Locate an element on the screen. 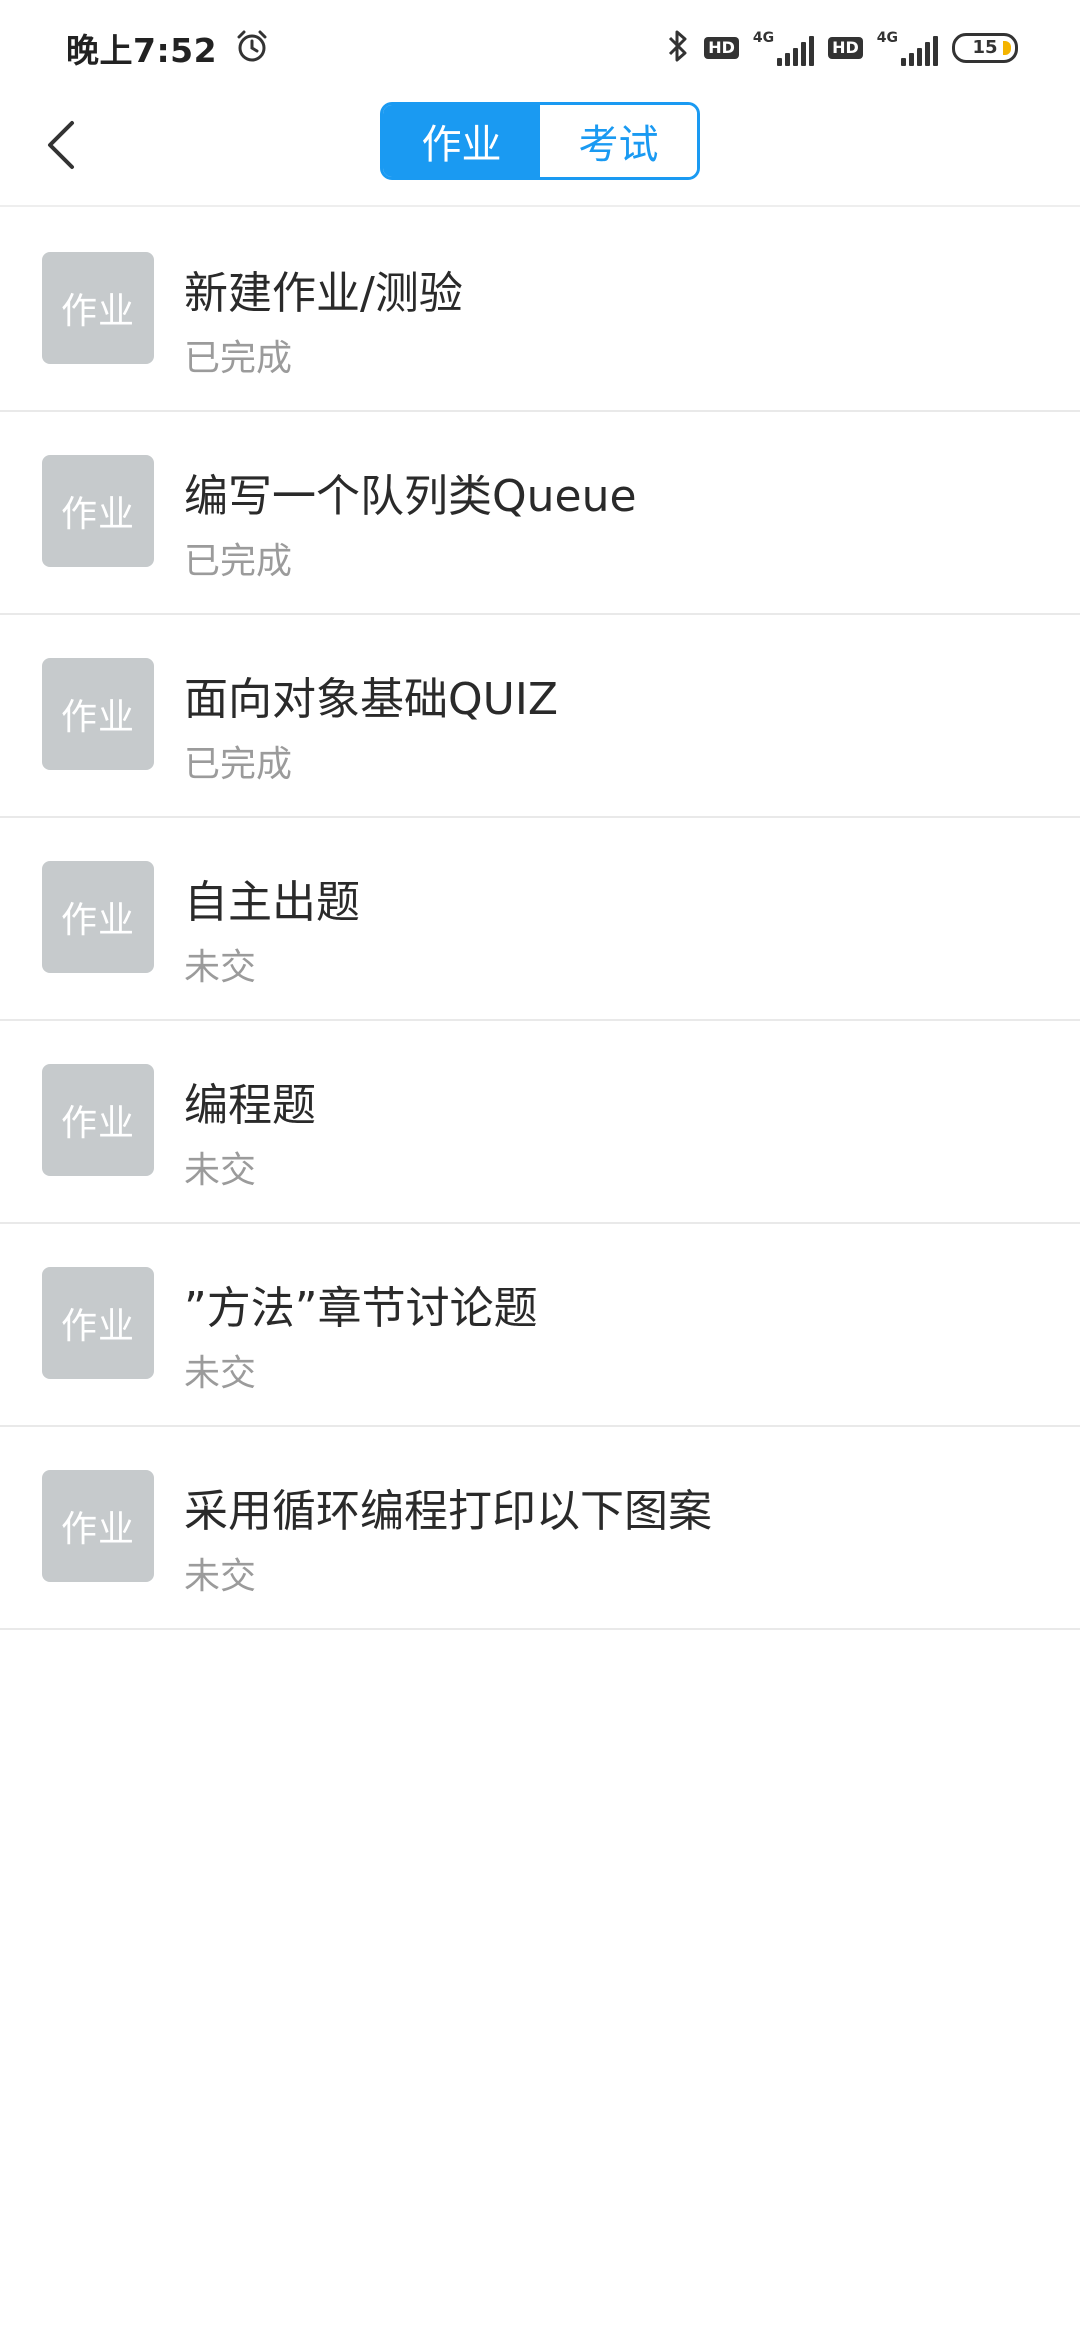  list-item: 作业 编程题 未交 is located at coordinates (540, 1122).